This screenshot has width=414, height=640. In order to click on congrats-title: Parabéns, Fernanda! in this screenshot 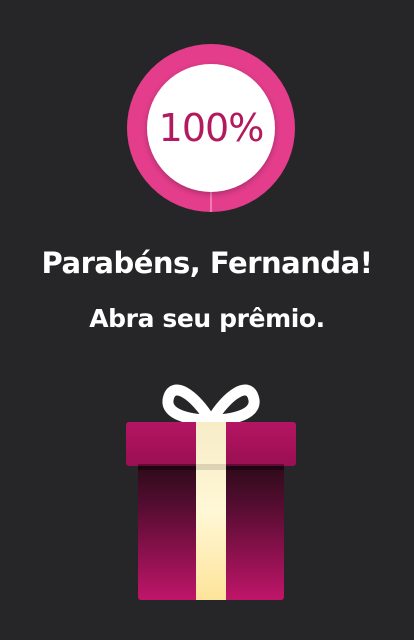, I will do `click(207, 263)`.